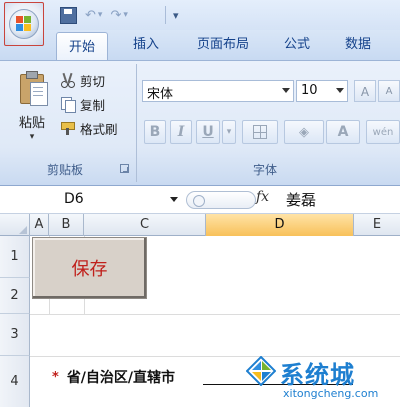  I want to click on borders-icon, so click(260, 132).